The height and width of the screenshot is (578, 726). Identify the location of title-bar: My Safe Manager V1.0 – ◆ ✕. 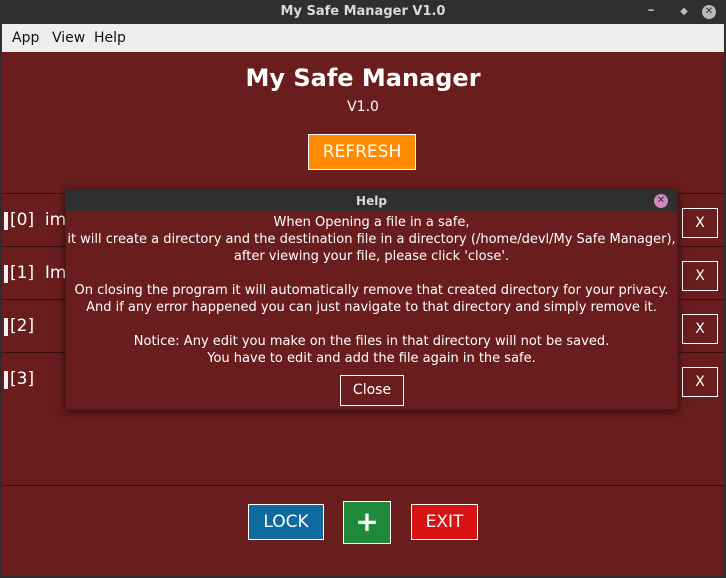
(363, 12).